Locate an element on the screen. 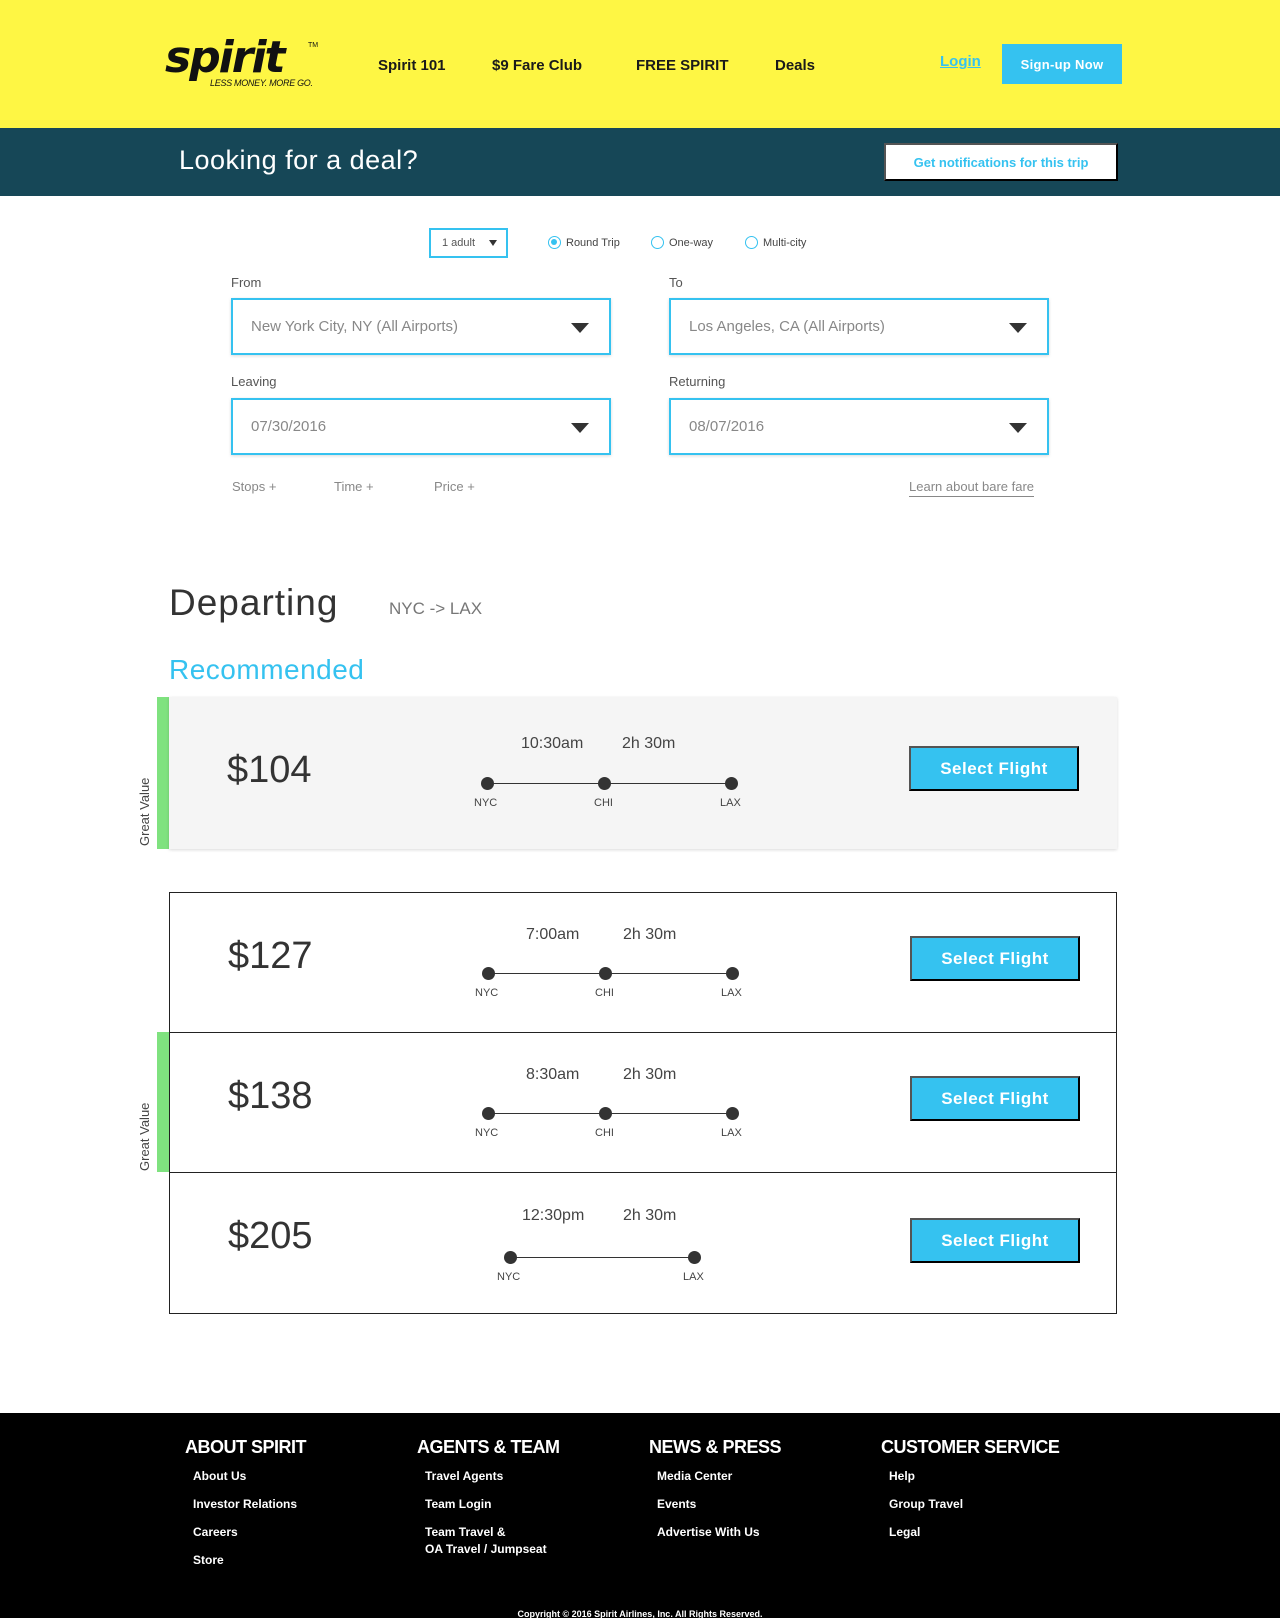  trip-type-round-trip: Round Trip is located at coordinates (584, 242).